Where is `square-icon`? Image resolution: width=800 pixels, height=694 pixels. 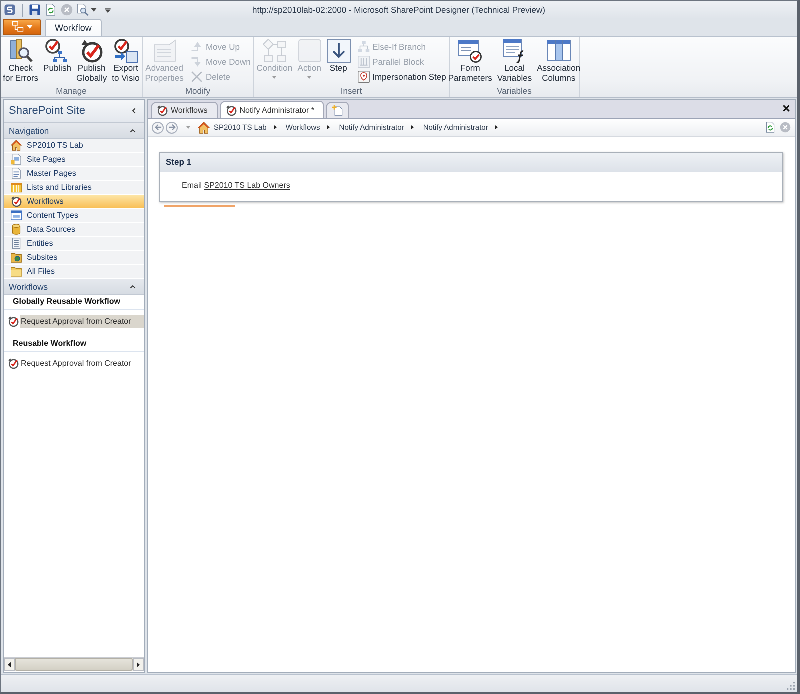
square-icon is located at coordinates (310, 51).